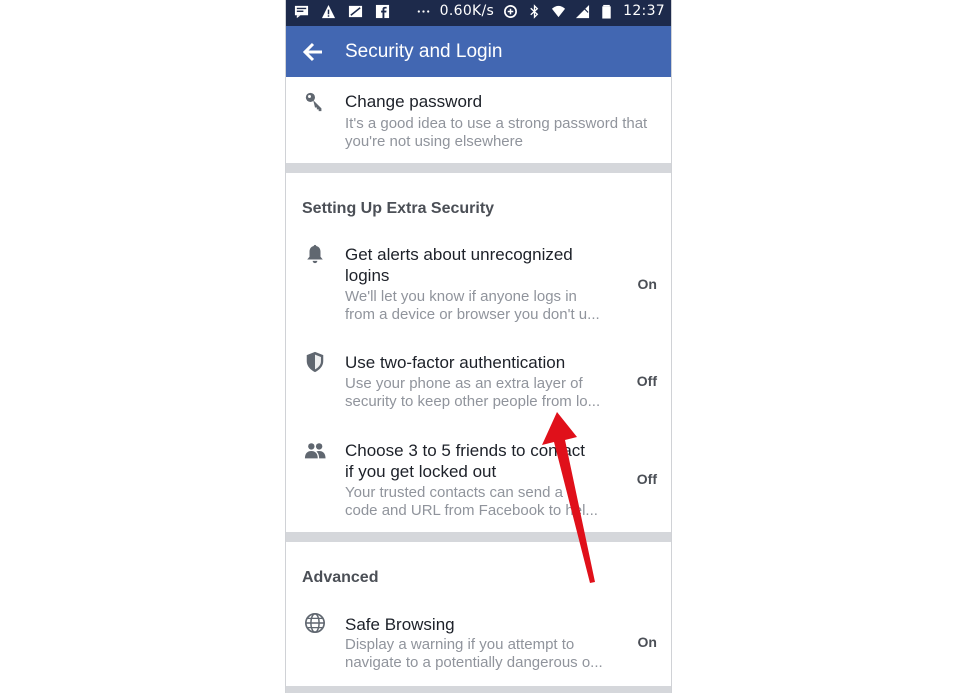 The height and width of the screenshot is (693, 960). What do you see at coordinates (461, 296) in the screenshot?
I see `alerts-subtitle-line1: We'll let you know if anyone logs in` at bounding box center [461, 296].